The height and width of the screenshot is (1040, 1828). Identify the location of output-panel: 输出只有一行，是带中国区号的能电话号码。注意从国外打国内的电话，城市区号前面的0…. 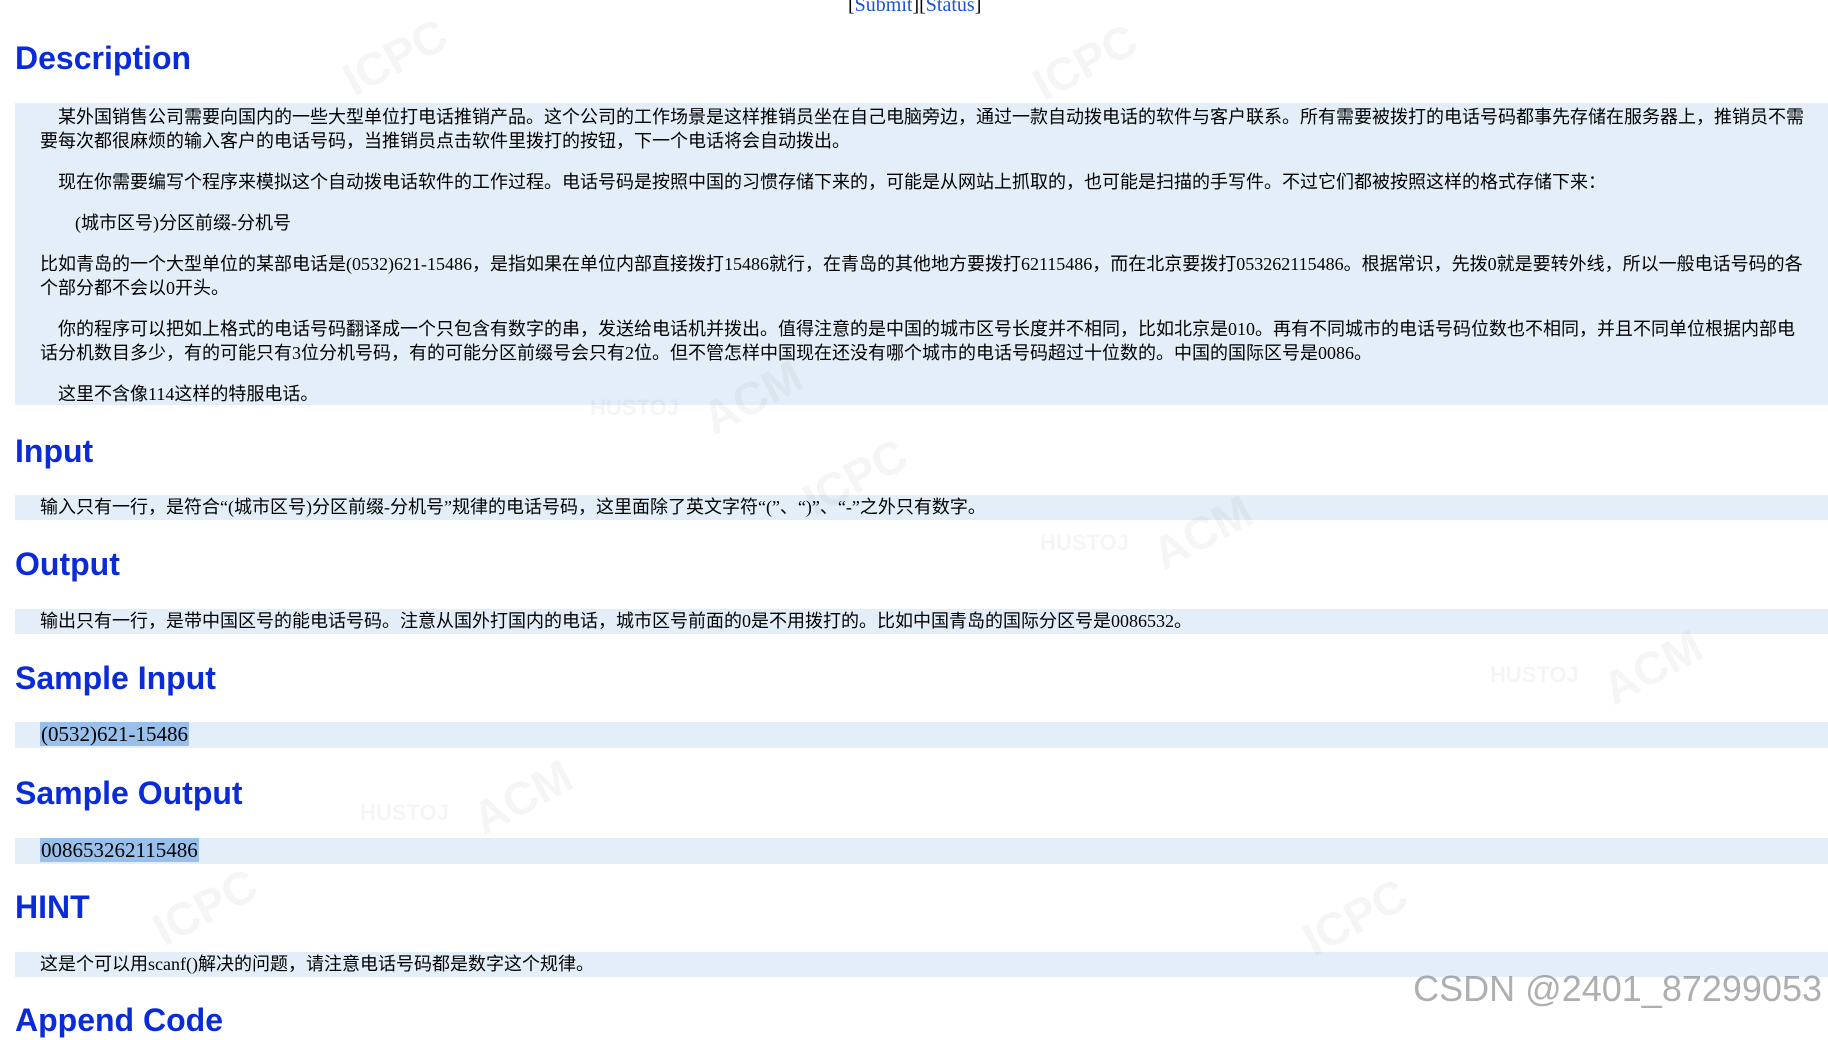
(921, 621).